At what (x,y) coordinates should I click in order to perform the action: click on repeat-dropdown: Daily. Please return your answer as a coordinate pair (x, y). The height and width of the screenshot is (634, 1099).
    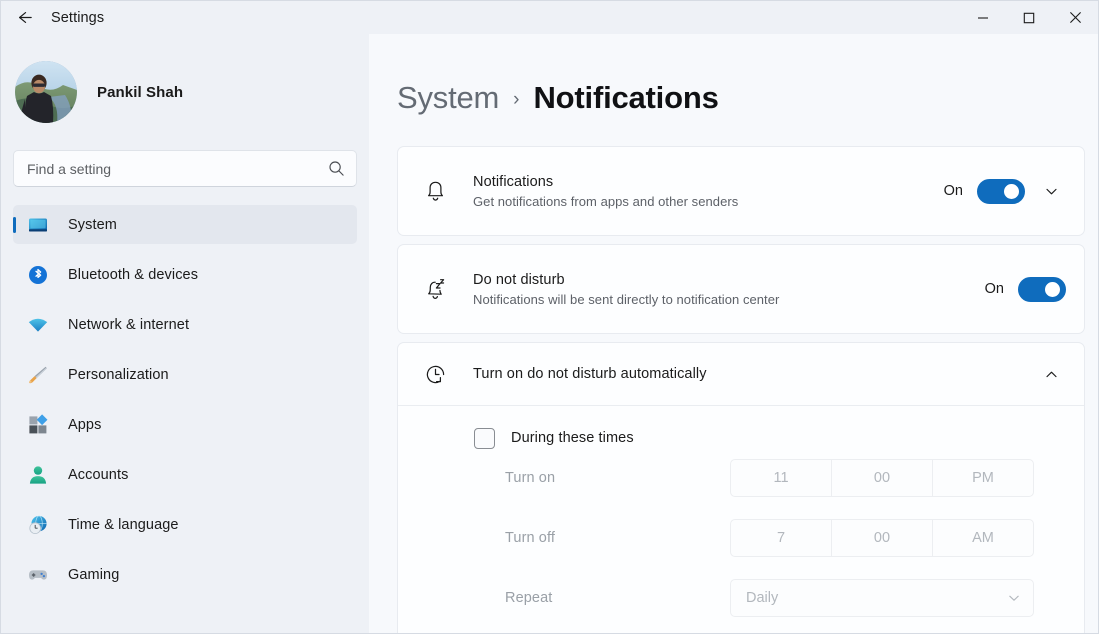
    Looking at the image, I should click on (882, 598).